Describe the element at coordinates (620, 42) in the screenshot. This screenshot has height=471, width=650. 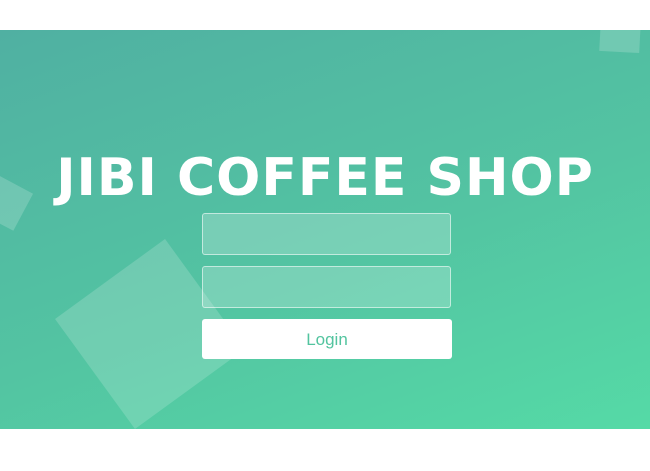
I see `decorative-square` at that location.